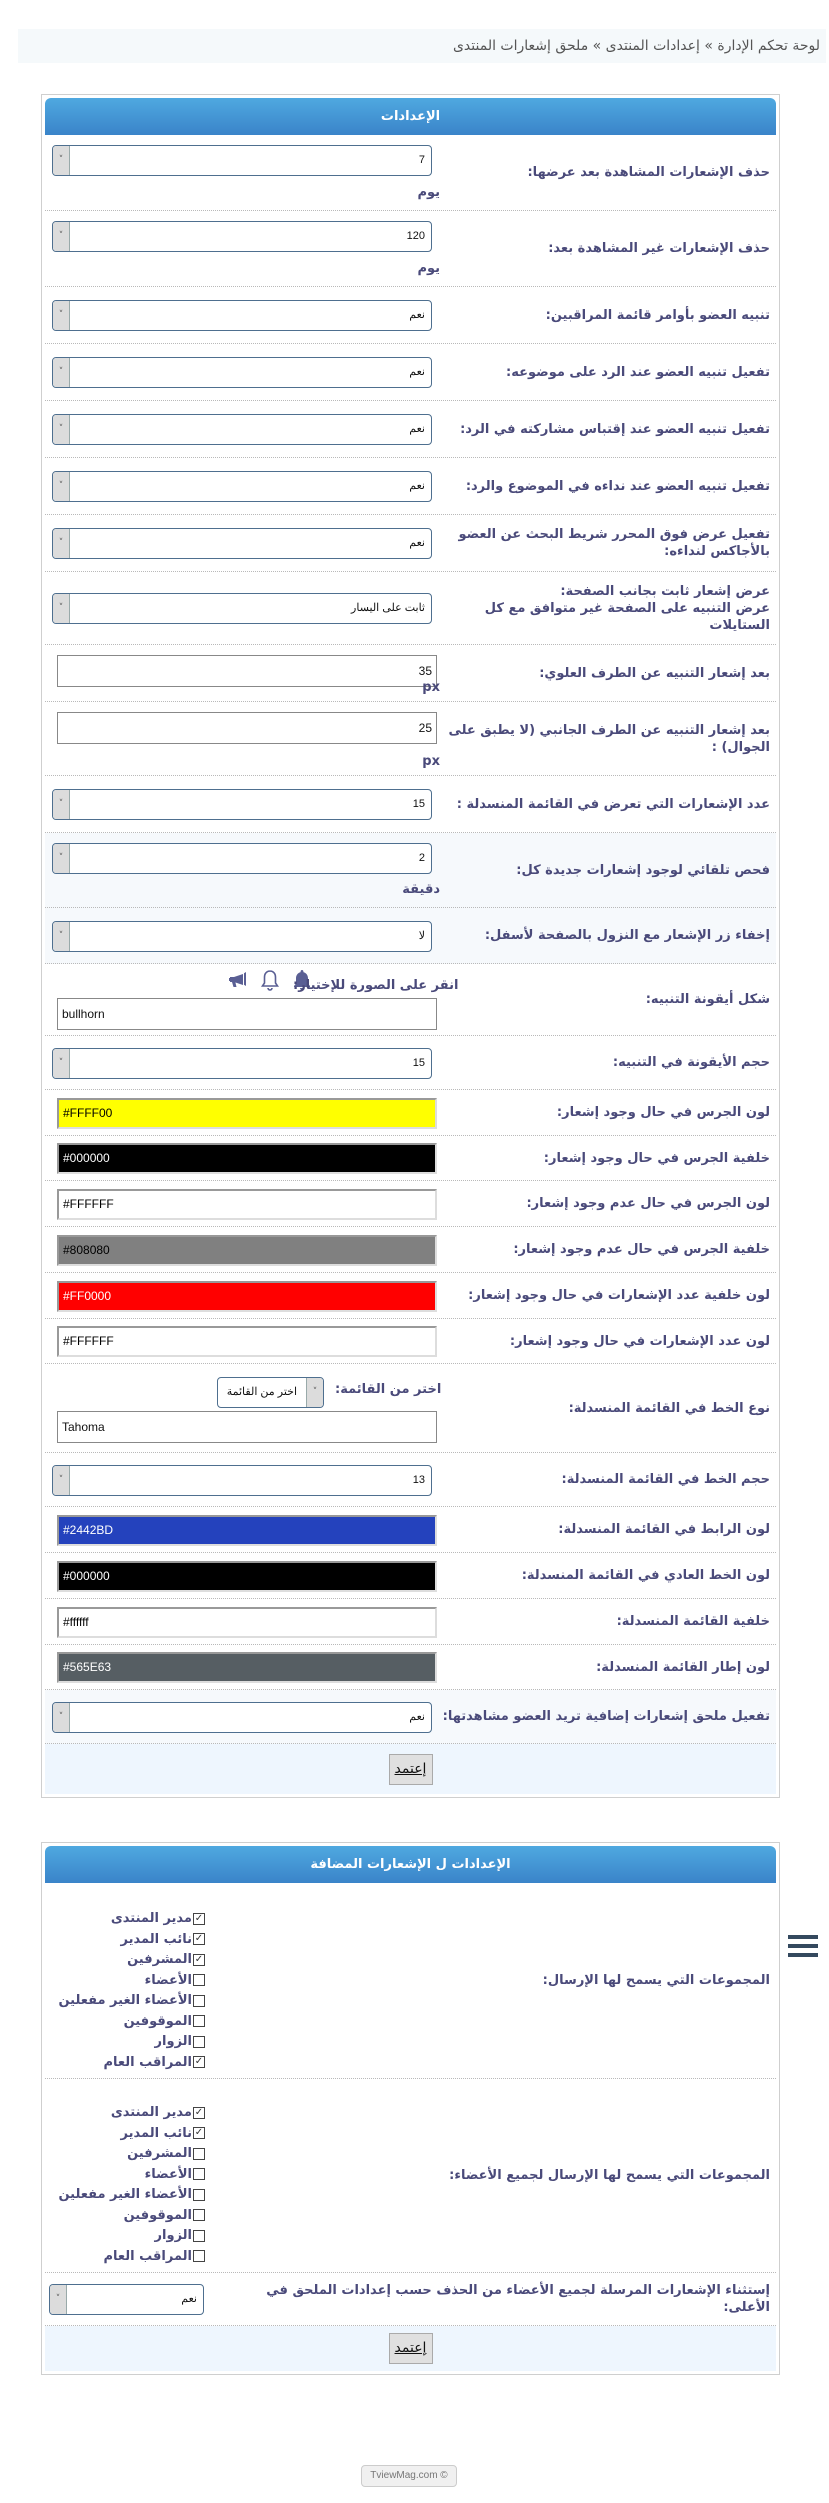  Describe the element at coordinates (409, 2476) in the screenshot. I see `footer-credit: TviewMag.com ©` at that location.